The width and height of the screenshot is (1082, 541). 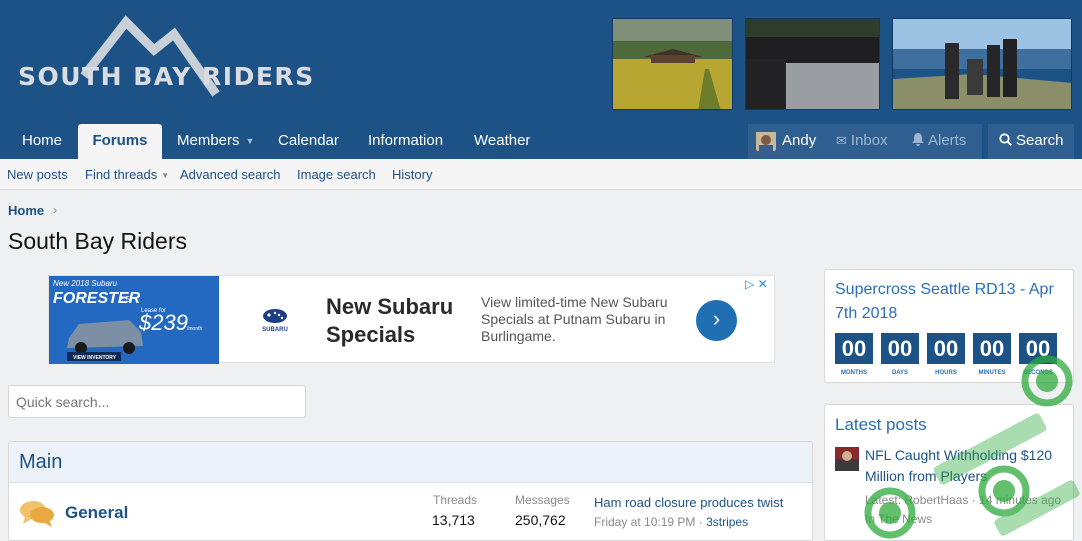 What do you see at coordinates (756, 284) in the screenshot?
I see `ad-choices-icon: ▷ ✕` at bounding box center [756, 284].